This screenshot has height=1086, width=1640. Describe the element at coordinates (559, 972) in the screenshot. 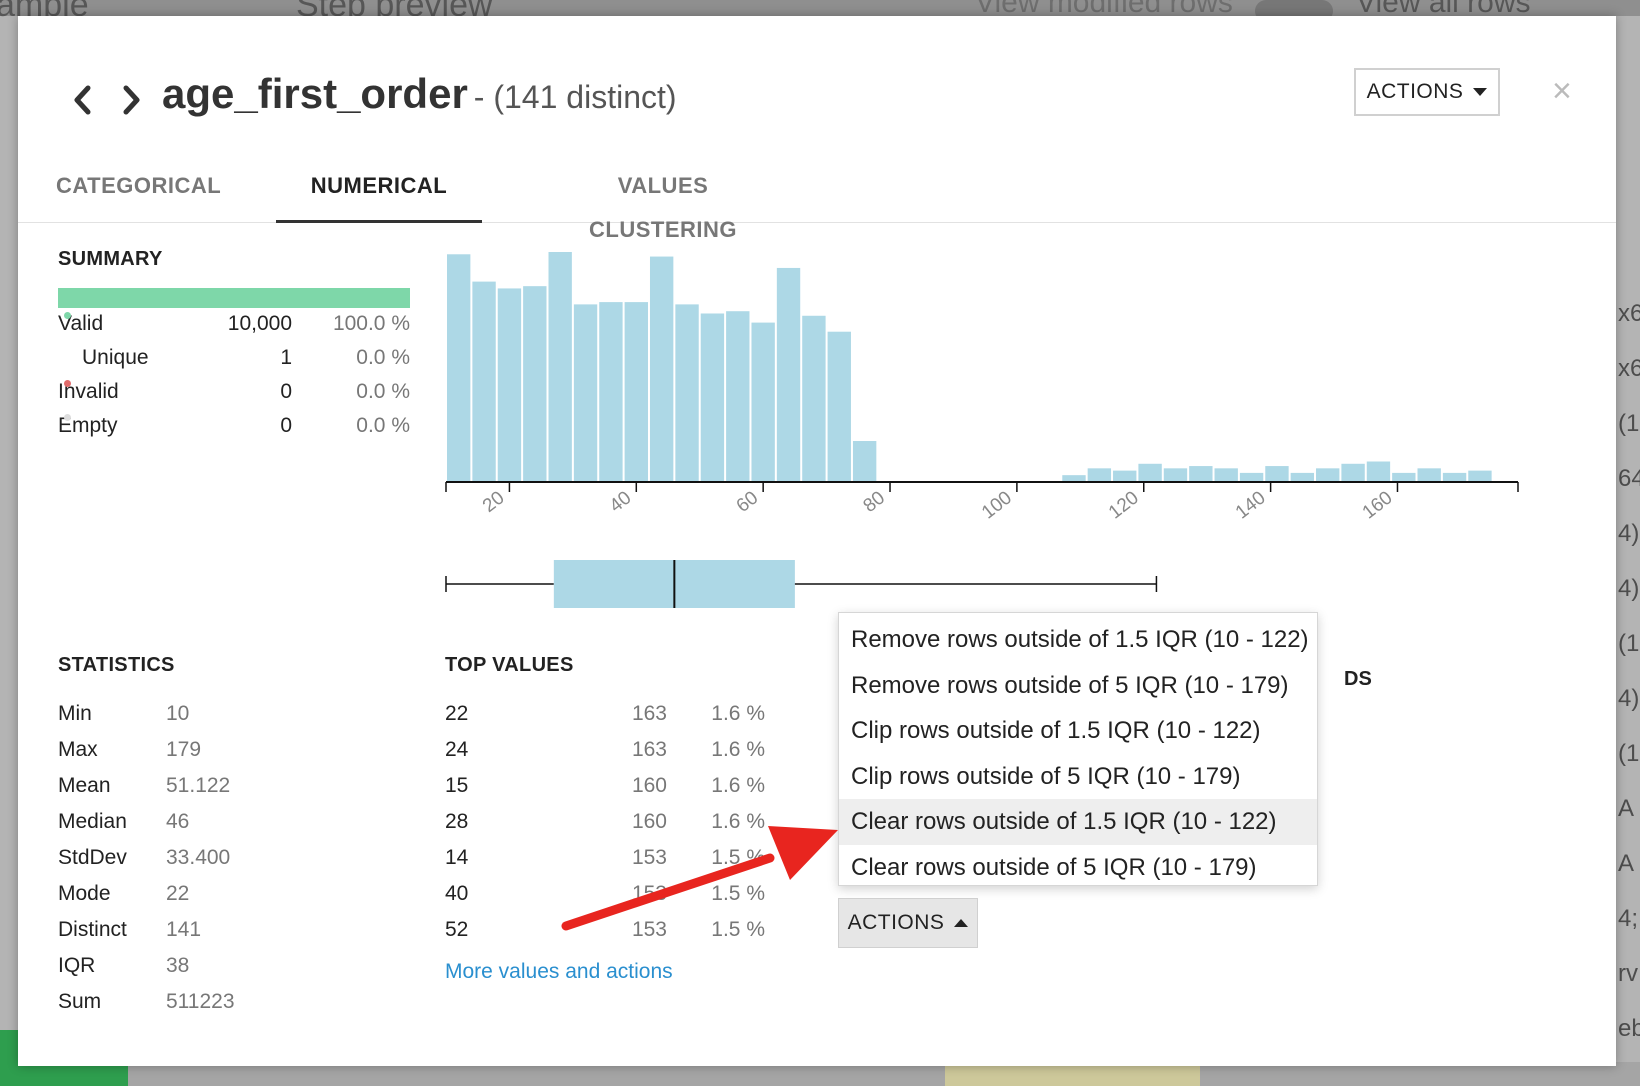

I see `more-values-link: More values and actions` at that location.